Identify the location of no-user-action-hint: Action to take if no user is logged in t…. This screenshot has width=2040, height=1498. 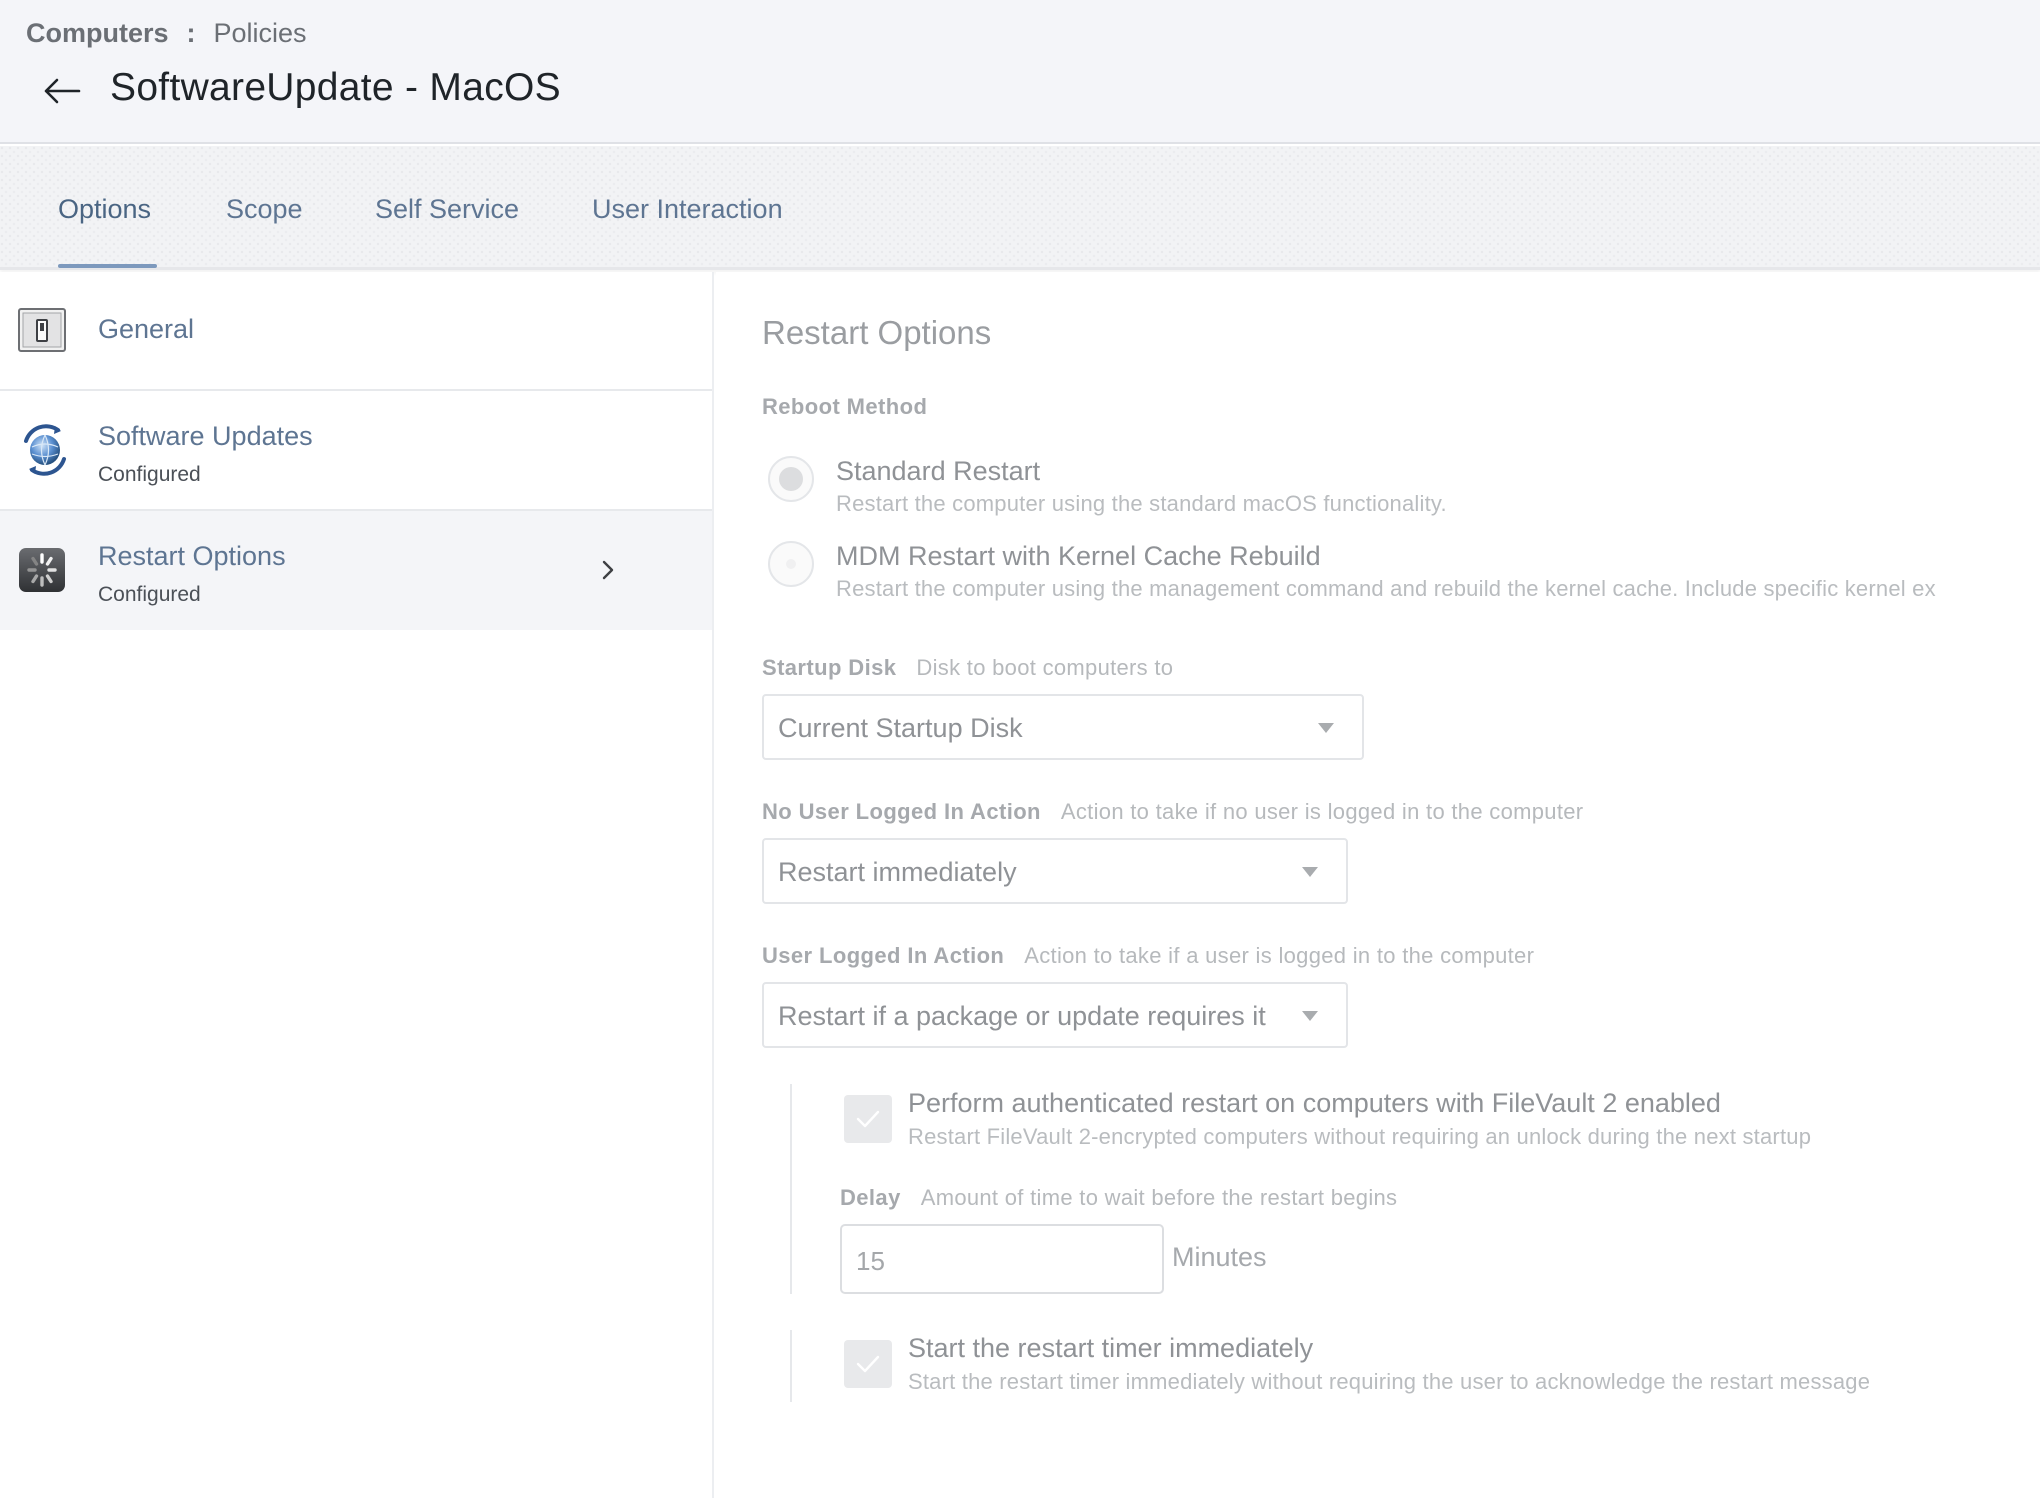
(1322, 811).